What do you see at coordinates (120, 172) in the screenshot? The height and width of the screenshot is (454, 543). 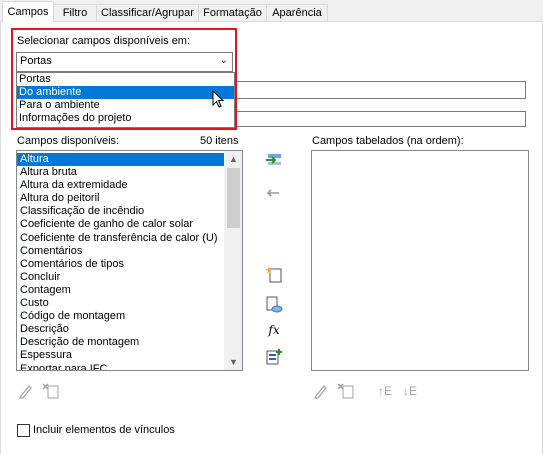 I see `list-item: Altura bruta` at bounding box center [120, 172].